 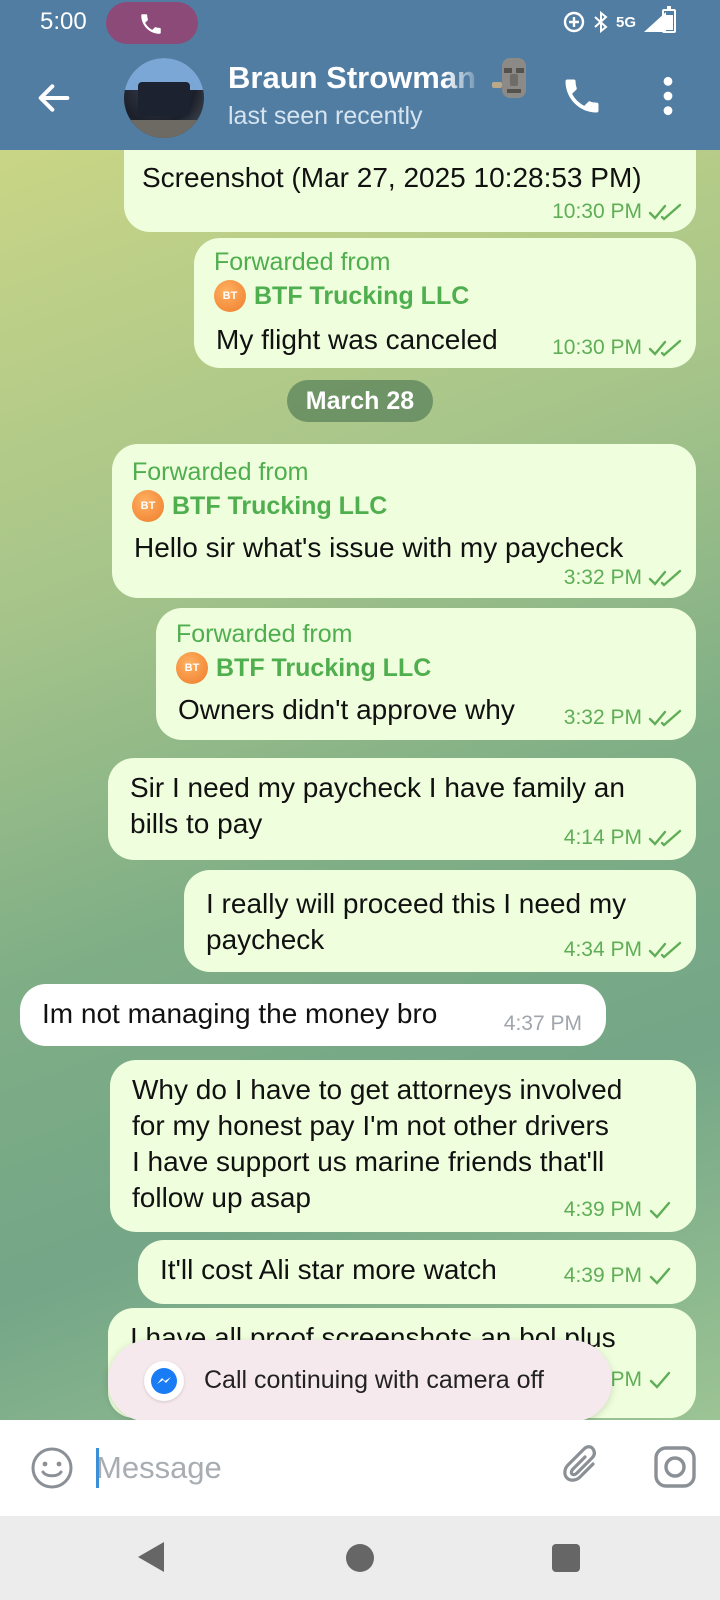 I want to click on message-text: I really will proceed this I need my, so click(x=416, y=903).